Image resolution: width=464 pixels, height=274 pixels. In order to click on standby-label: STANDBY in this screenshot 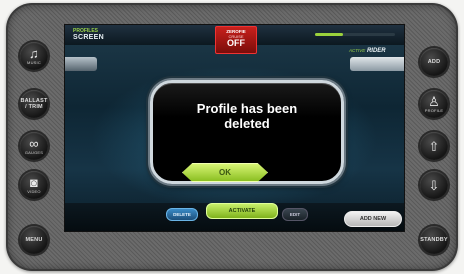, I will do `click(434, 239)`.